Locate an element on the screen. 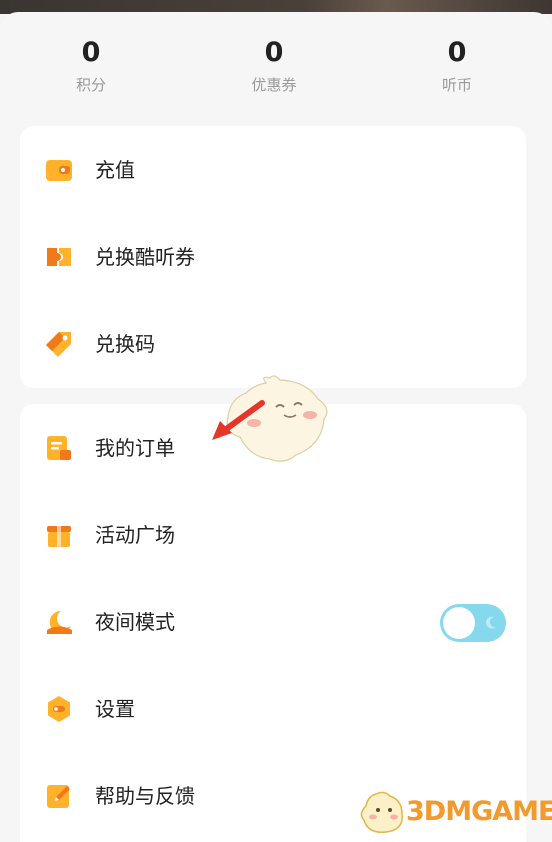  moon-icon is located at coordinates (59, 622).